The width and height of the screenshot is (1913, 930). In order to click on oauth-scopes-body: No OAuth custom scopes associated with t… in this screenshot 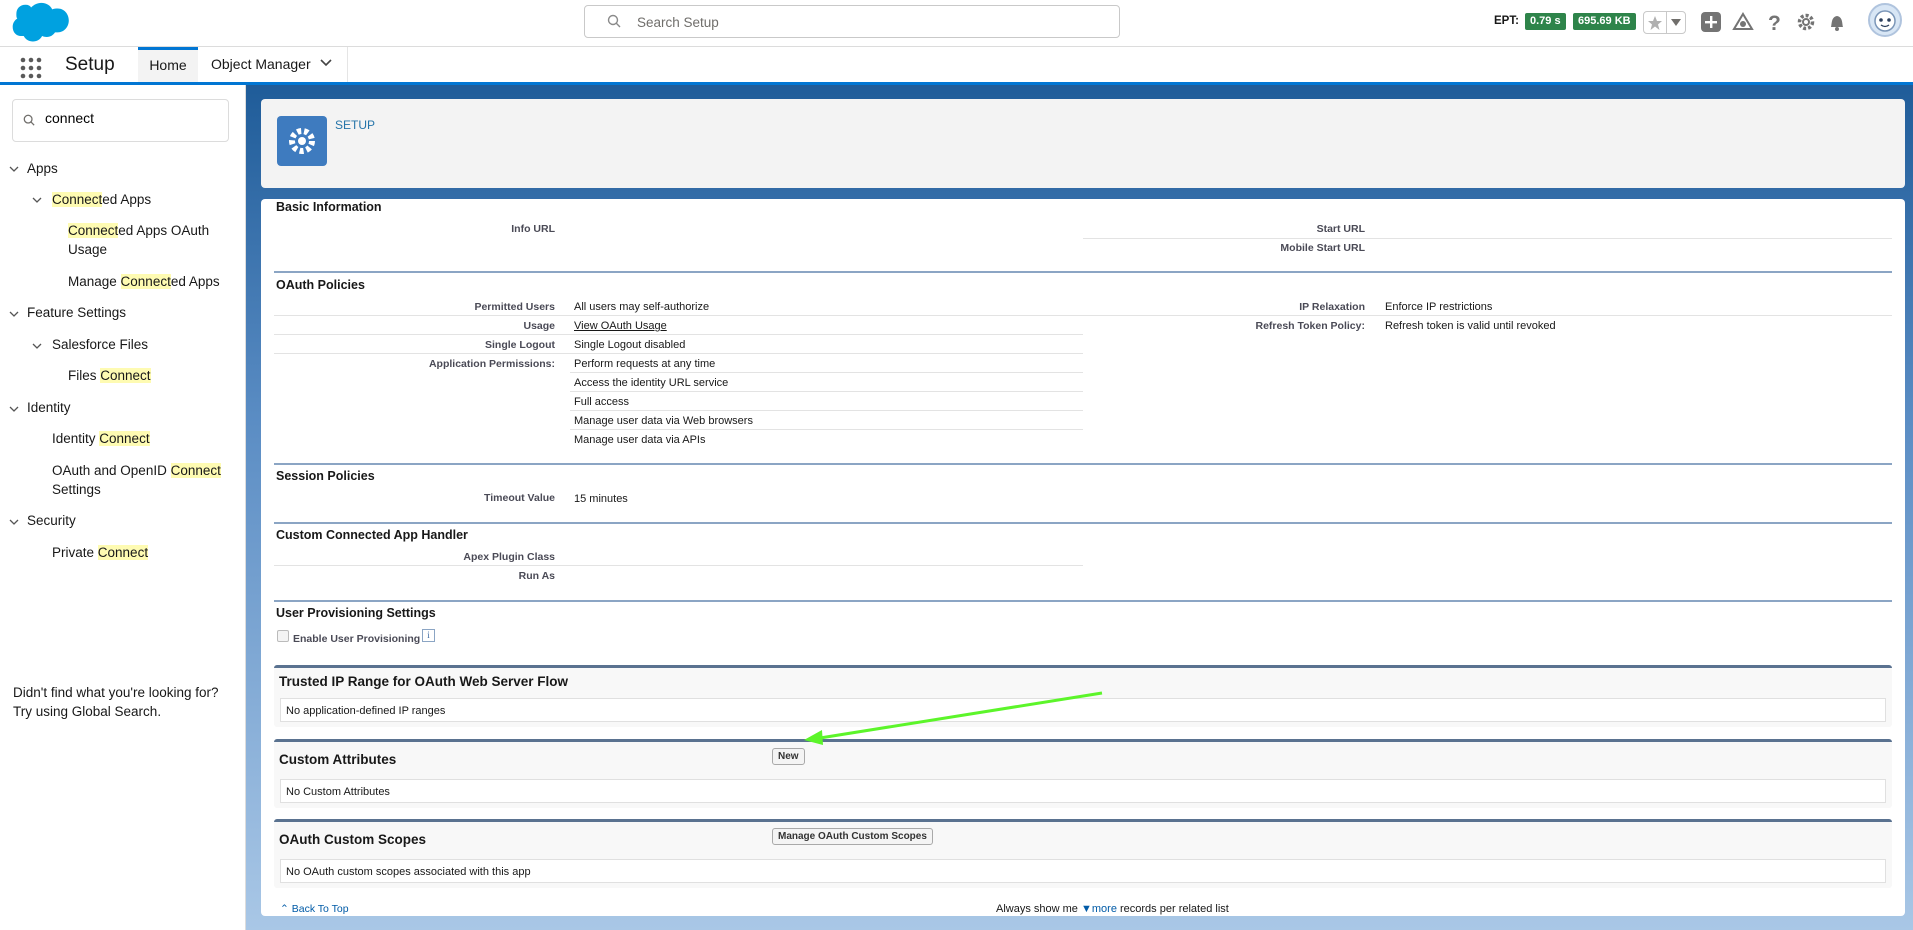, I will do `click(1083, 871)`.